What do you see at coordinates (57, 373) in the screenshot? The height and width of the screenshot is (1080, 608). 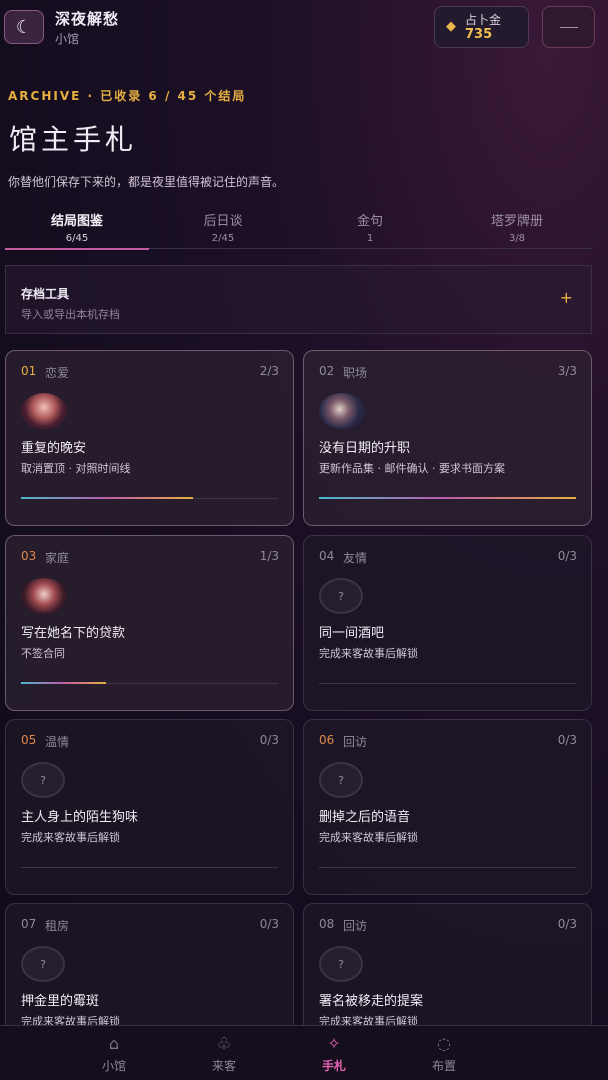 I see `card-category: 恋爱` at bounding box center [57, 373].